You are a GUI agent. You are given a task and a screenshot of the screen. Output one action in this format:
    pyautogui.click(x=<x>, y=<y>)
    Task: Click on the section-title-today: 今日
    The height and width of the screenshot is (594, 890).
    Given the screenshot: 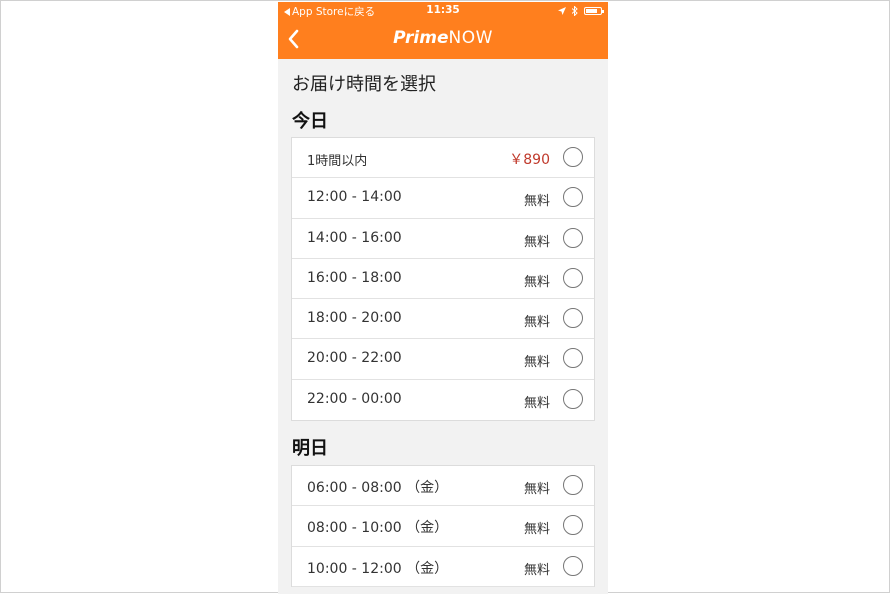 What is the action you would take?
    pyautogui.click(x=310, y=121)
    